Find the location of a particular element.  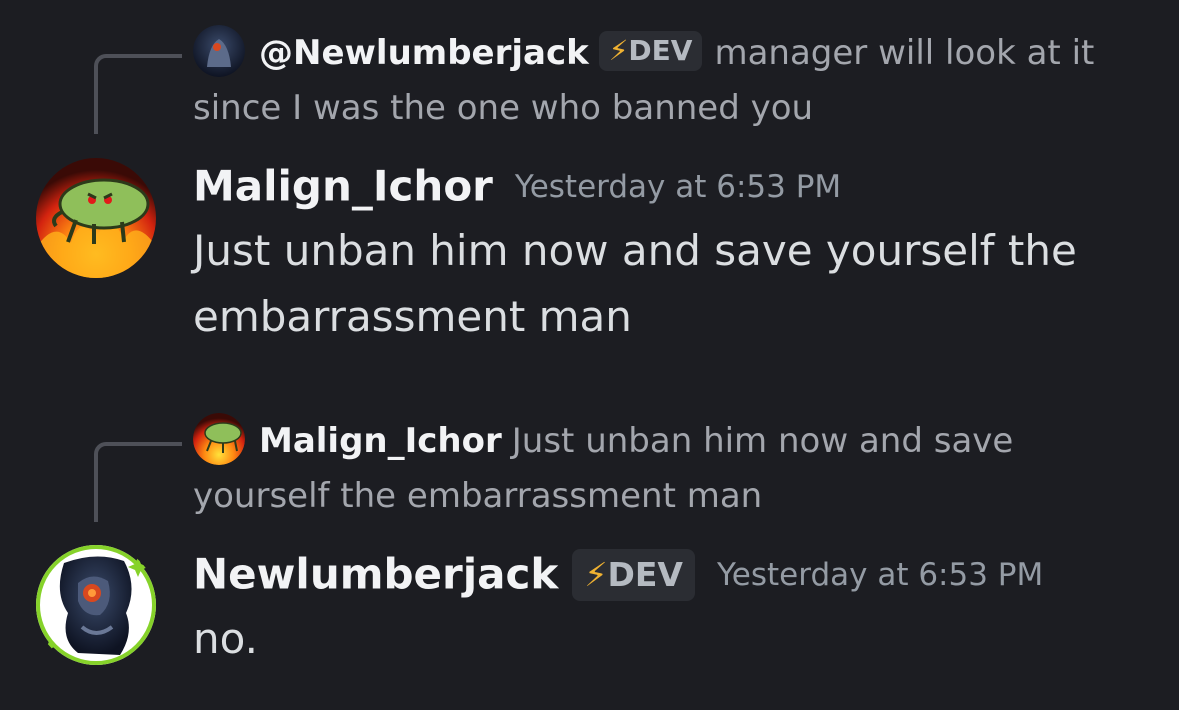

avatar-malign-ichor is located at coordinates (96, 218).